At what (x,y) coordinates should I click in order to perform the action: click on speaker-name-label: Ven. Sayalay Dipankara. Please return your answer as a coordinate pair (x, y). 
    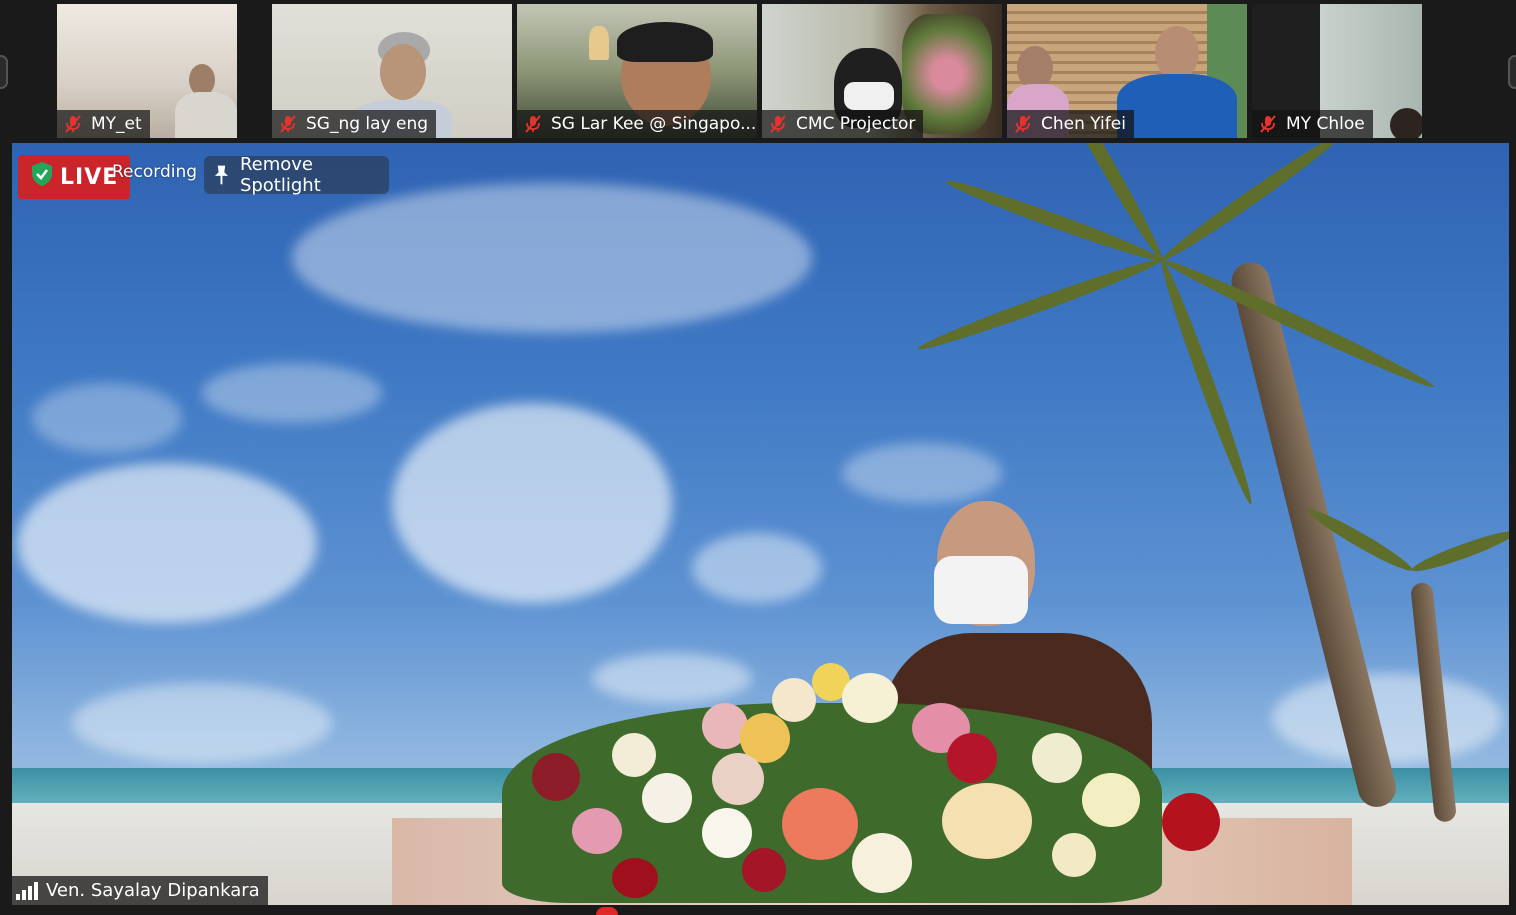
    Looking at the image, I should click on (140, 890).